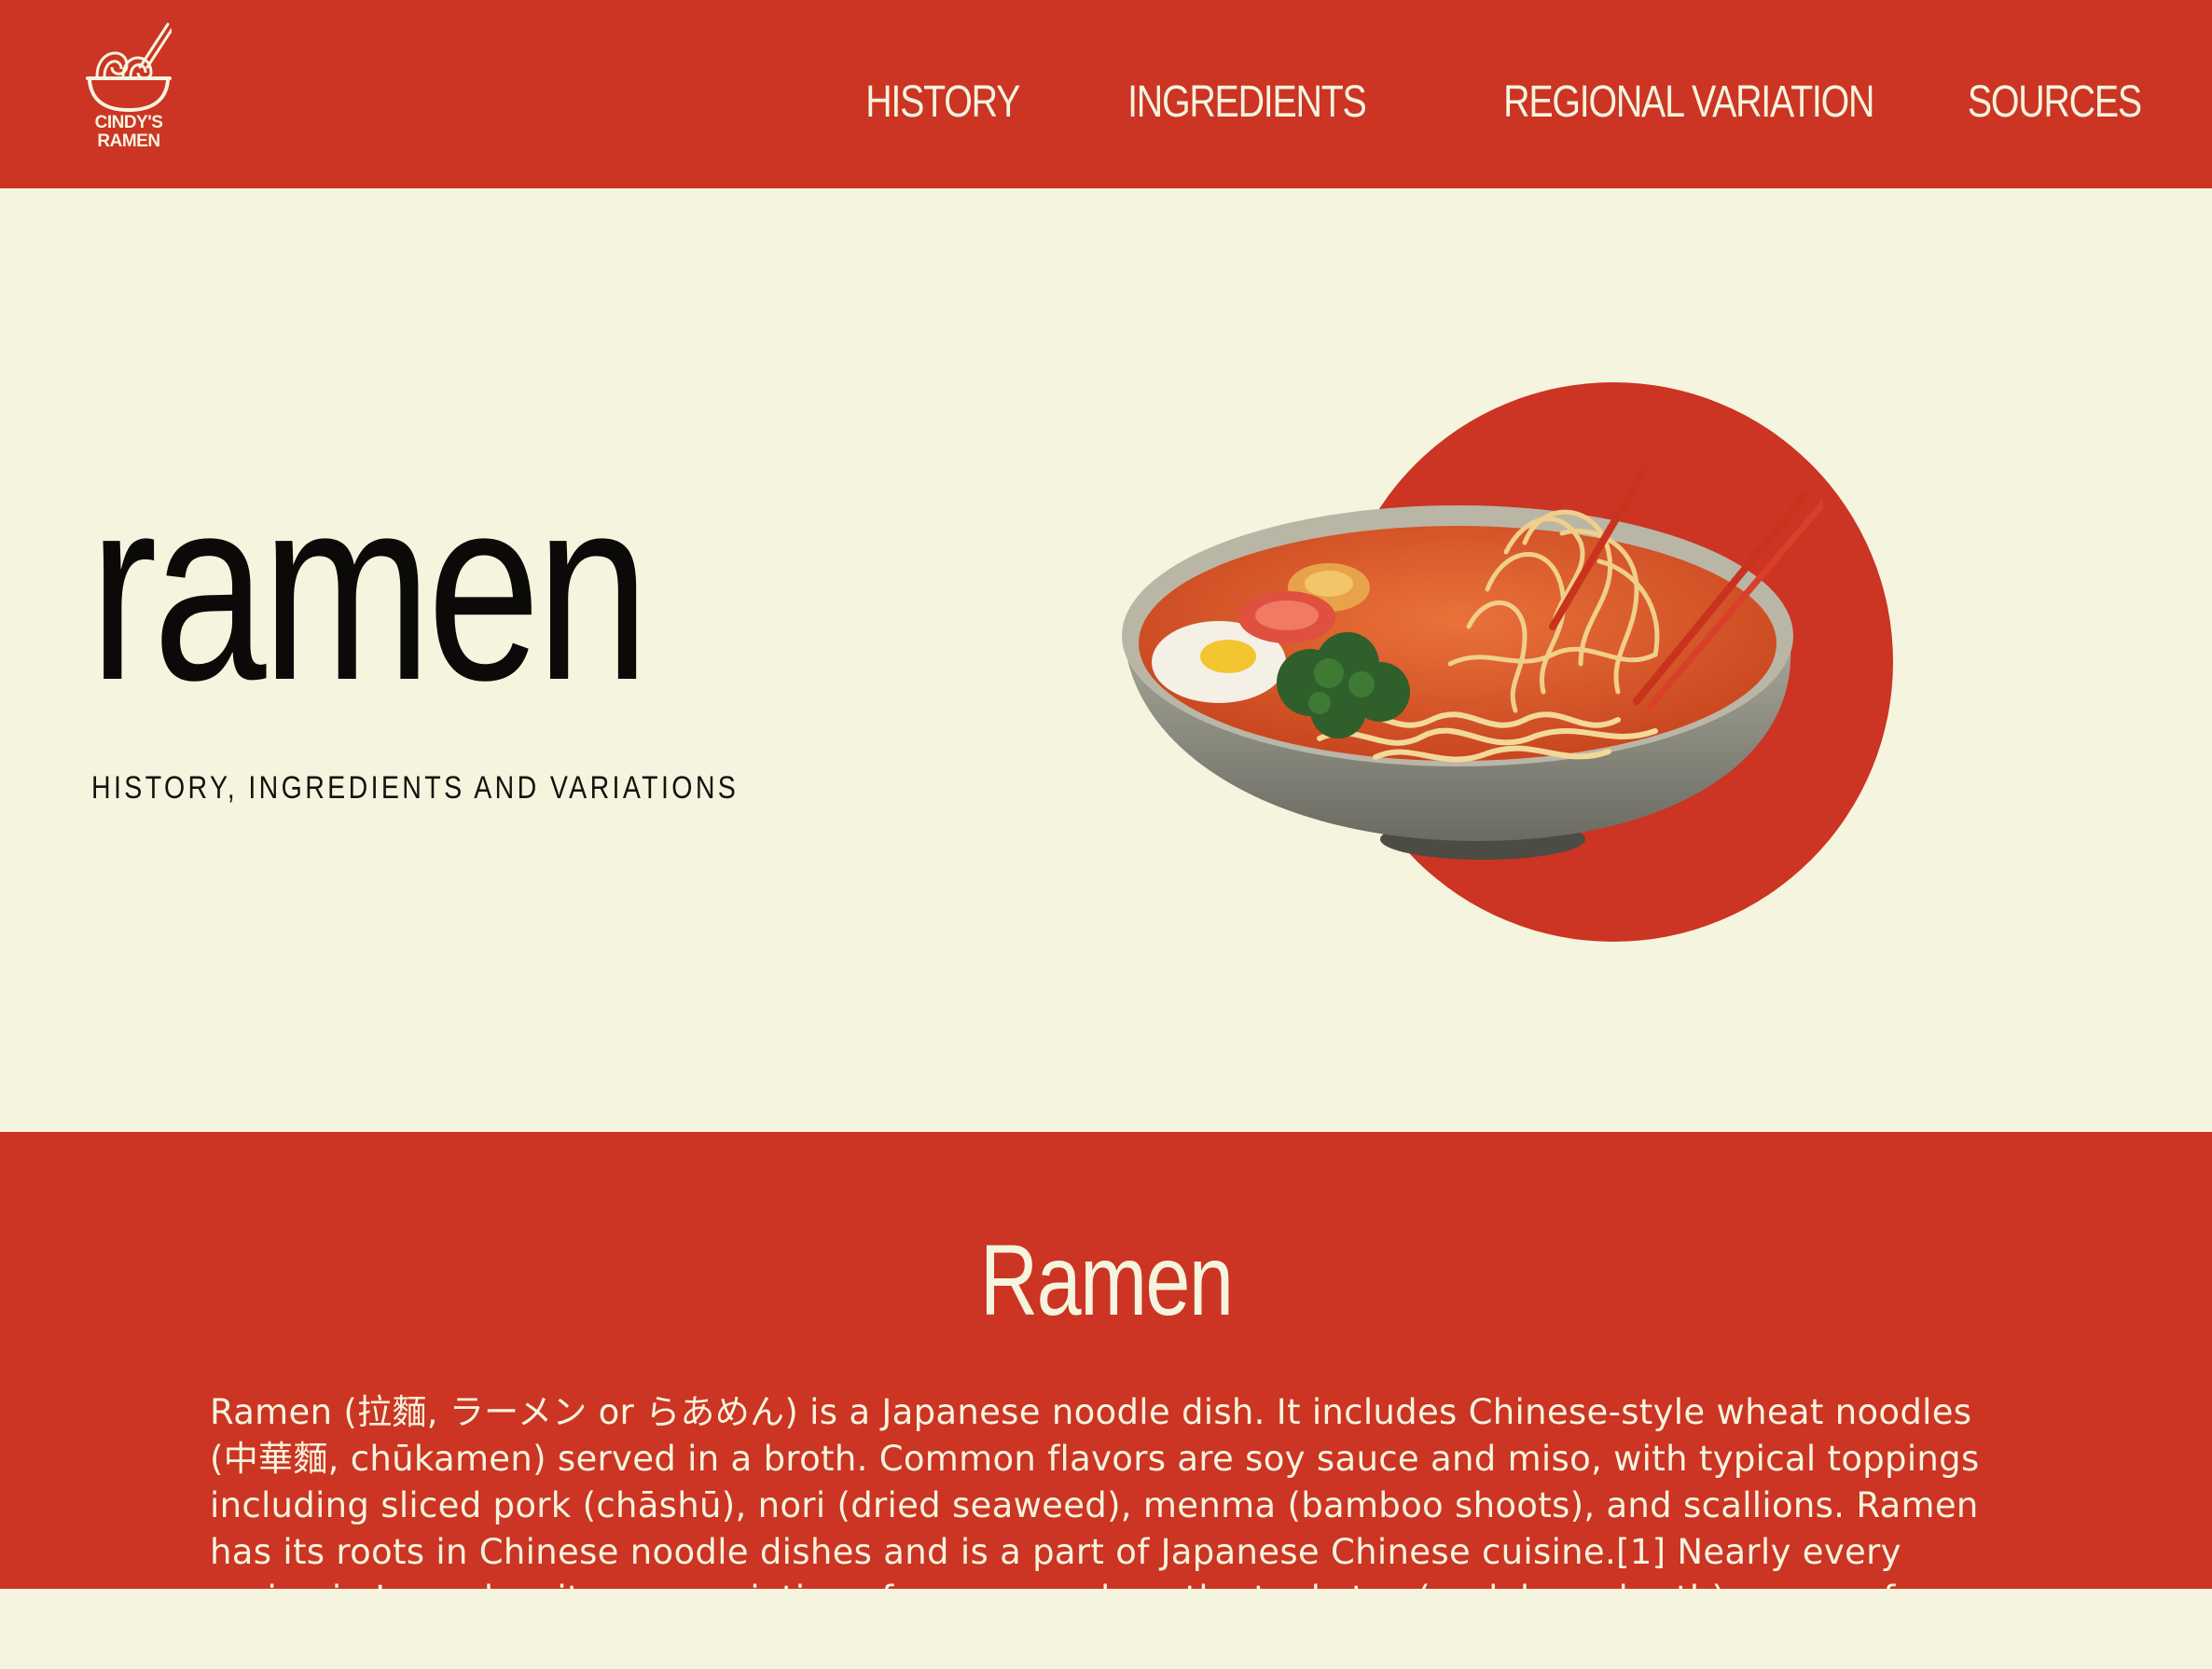 This screenshot has width=2212, height=1669. I want to click on nav-link-sources: SOURCES, so click(2055, 102).